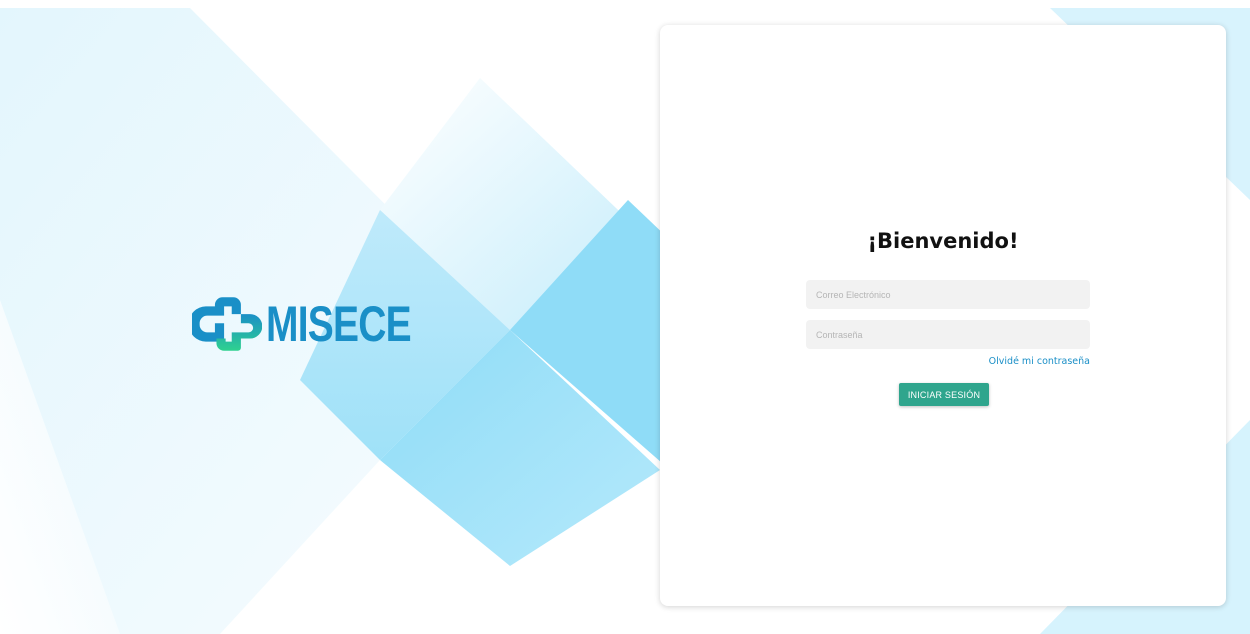 The height and width of the screenshot is (634, 1250). Describe the element at coordinates (948, 294) in the screenshot. I see `email-field` at that location.